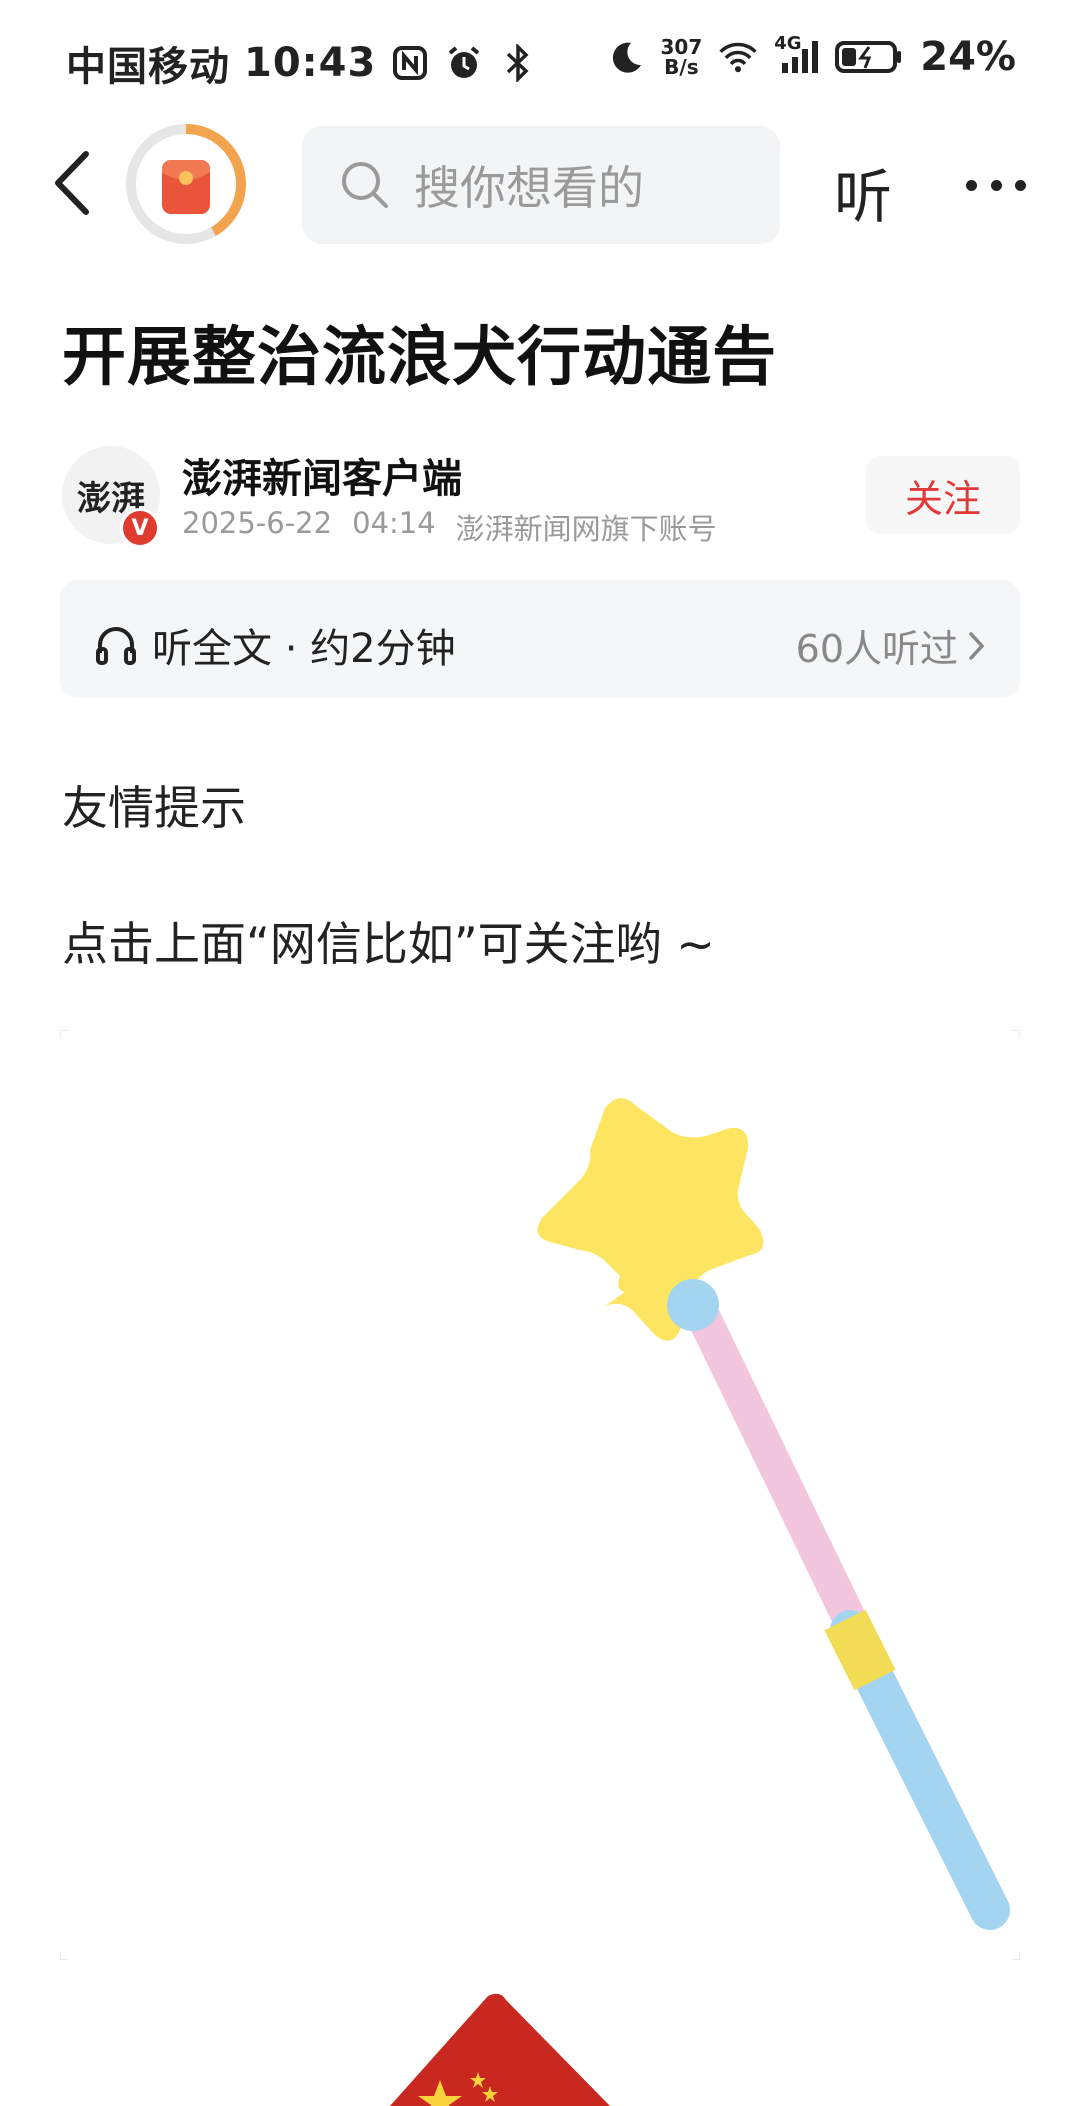 The width and height of the screenshot is (1080, 2106). What do you see at coordinates (518, 63) in the screenshot?
I see `bluetooth-icon` at bounding box center [518, 63].